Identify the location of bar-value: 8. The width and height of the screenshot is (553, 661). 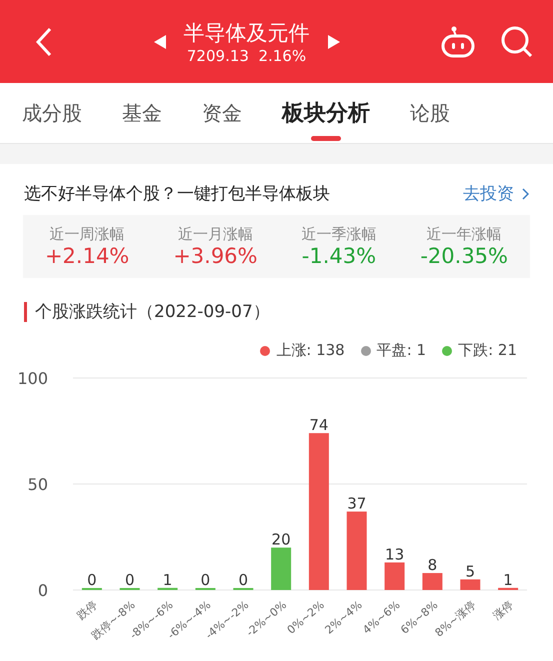
(433, 565).